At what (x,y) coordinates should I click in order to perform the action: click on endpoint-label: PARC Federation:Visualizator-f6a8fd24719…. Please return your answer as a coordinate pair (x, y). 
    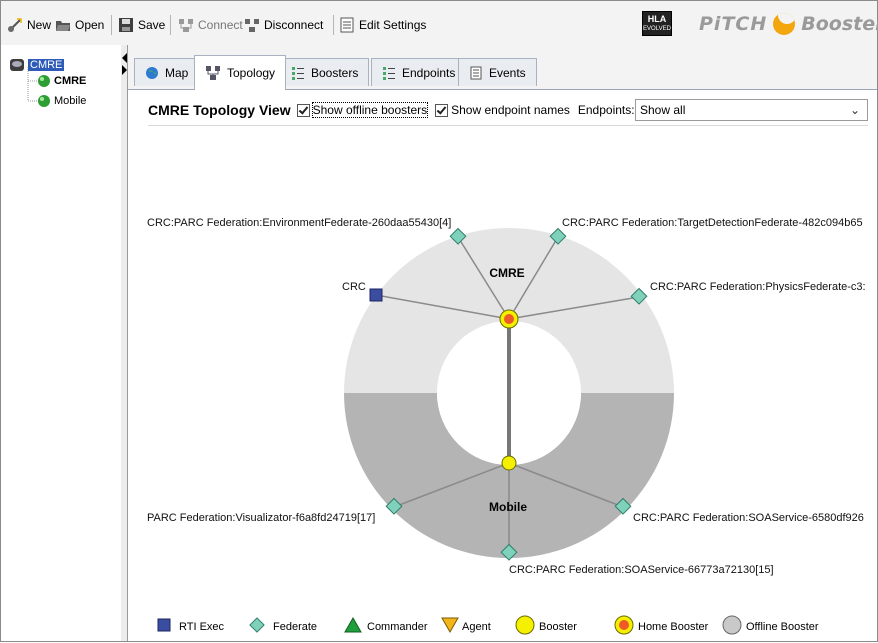
    Looking at the image, I should click on (261, 518).